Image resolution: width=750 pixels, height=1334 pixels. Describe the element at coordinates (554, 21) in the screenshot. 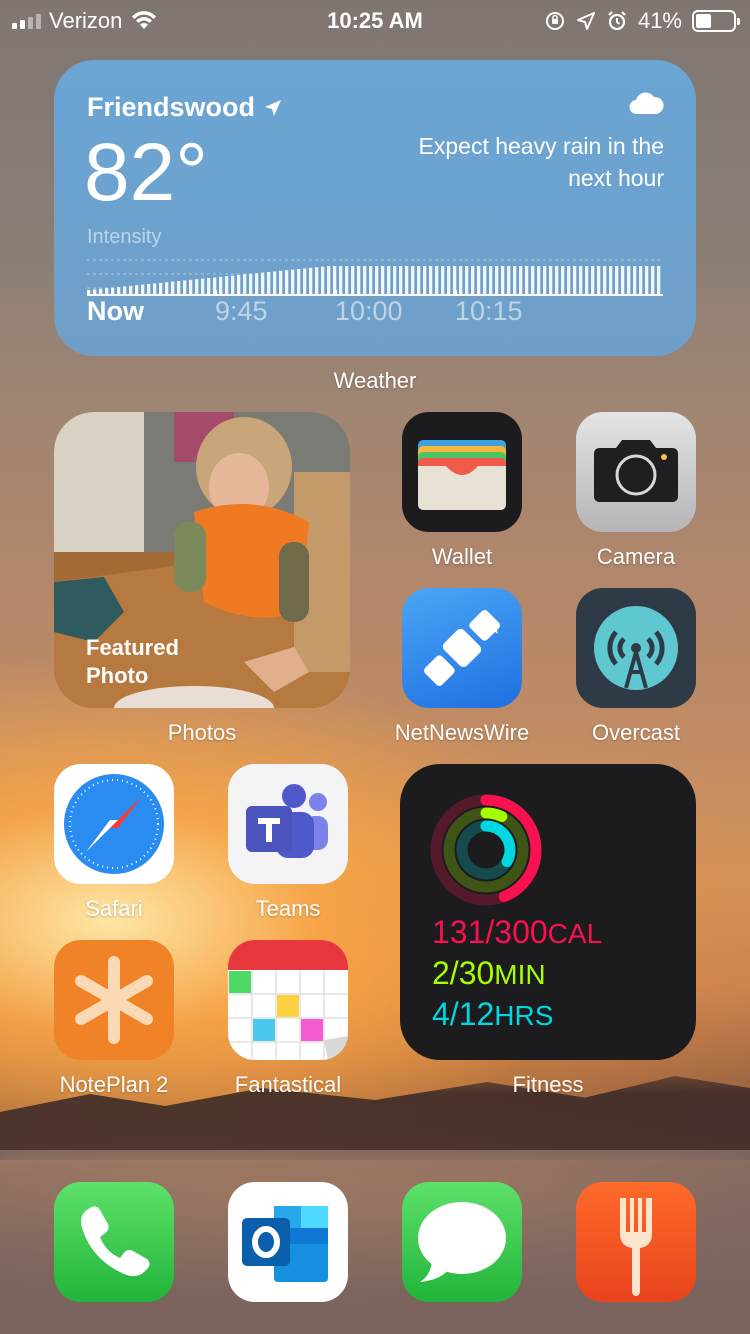

I see `orientation-lock-icon` at that location.